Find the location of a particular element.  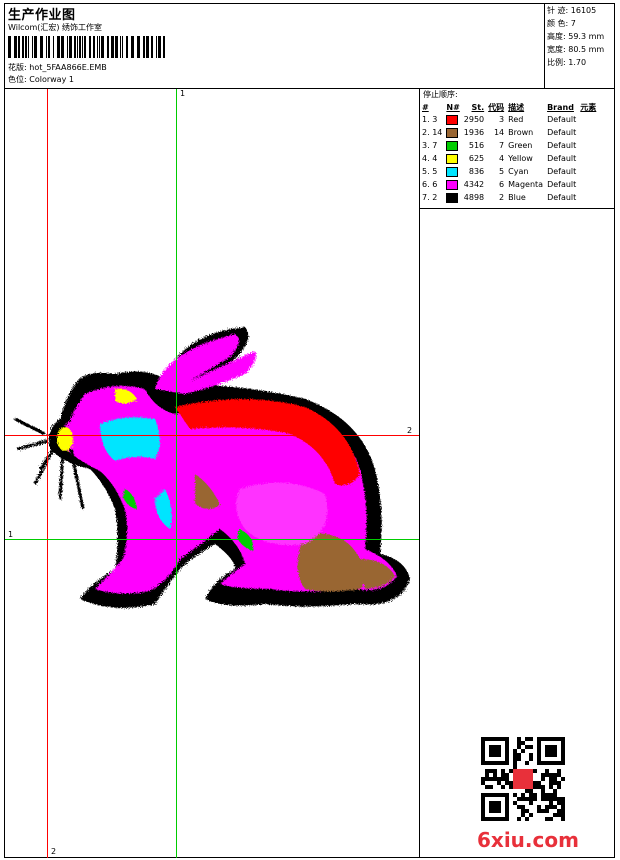

row-description: Green is located at coordinates (520, 145).